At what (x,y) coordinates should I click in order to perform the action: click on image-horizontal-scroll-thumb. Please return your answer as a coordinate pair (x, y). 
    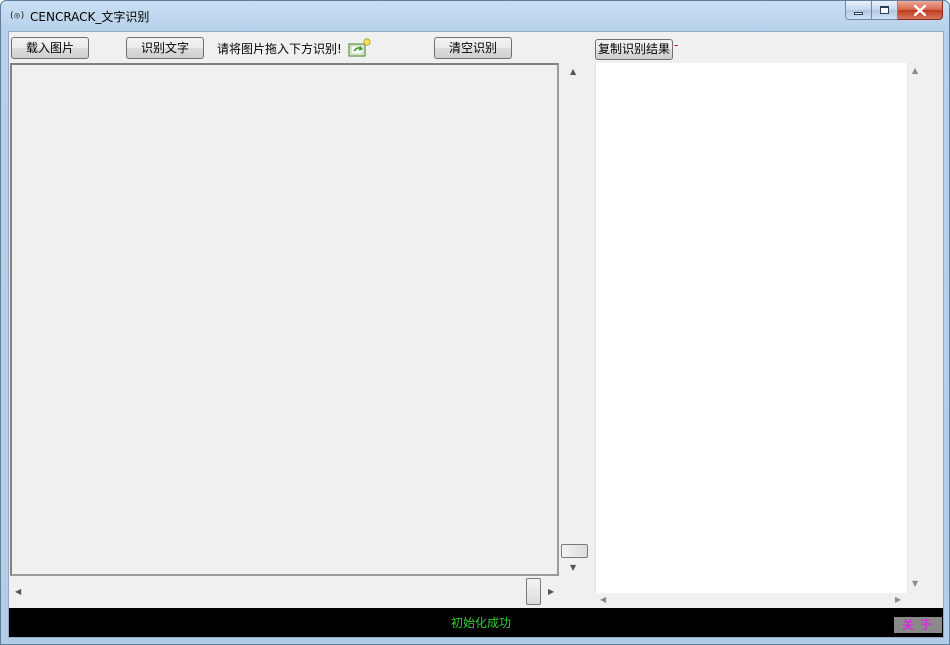
    Looking at the image, I should click on (533, 591).